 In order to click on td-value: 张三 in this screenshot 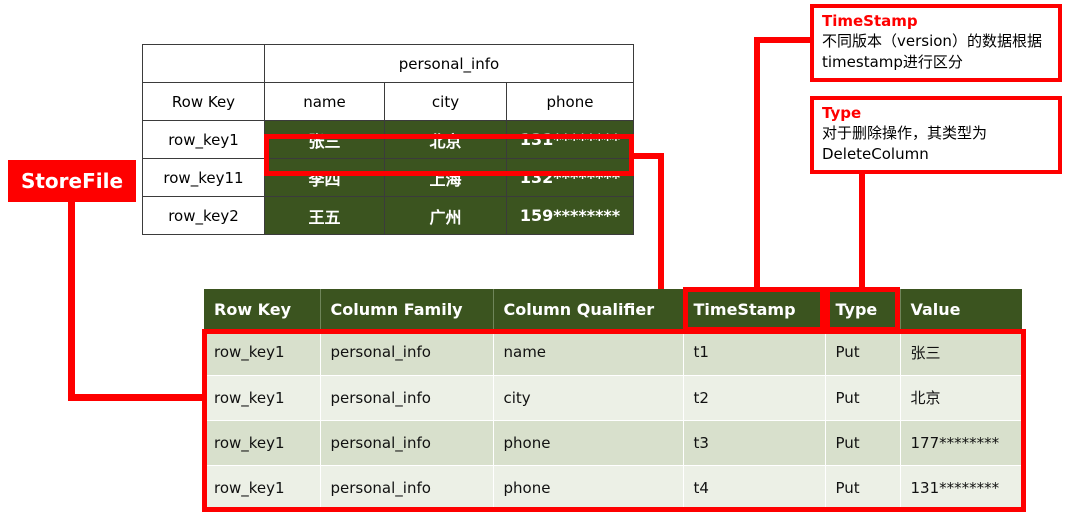, I will do `click(961, 353)`.